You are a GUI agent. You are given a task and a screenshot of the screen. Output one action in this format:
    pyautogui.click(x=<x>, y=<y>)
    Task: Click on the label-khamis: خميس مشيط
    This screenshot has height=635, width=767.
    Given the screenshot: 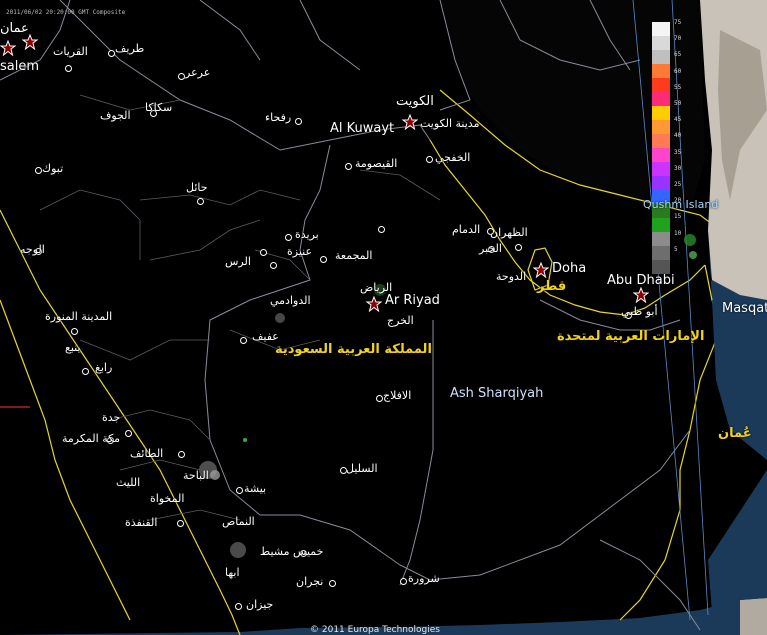 What is the action you would take?
    pyautogui.click(x=291, y=551)
    